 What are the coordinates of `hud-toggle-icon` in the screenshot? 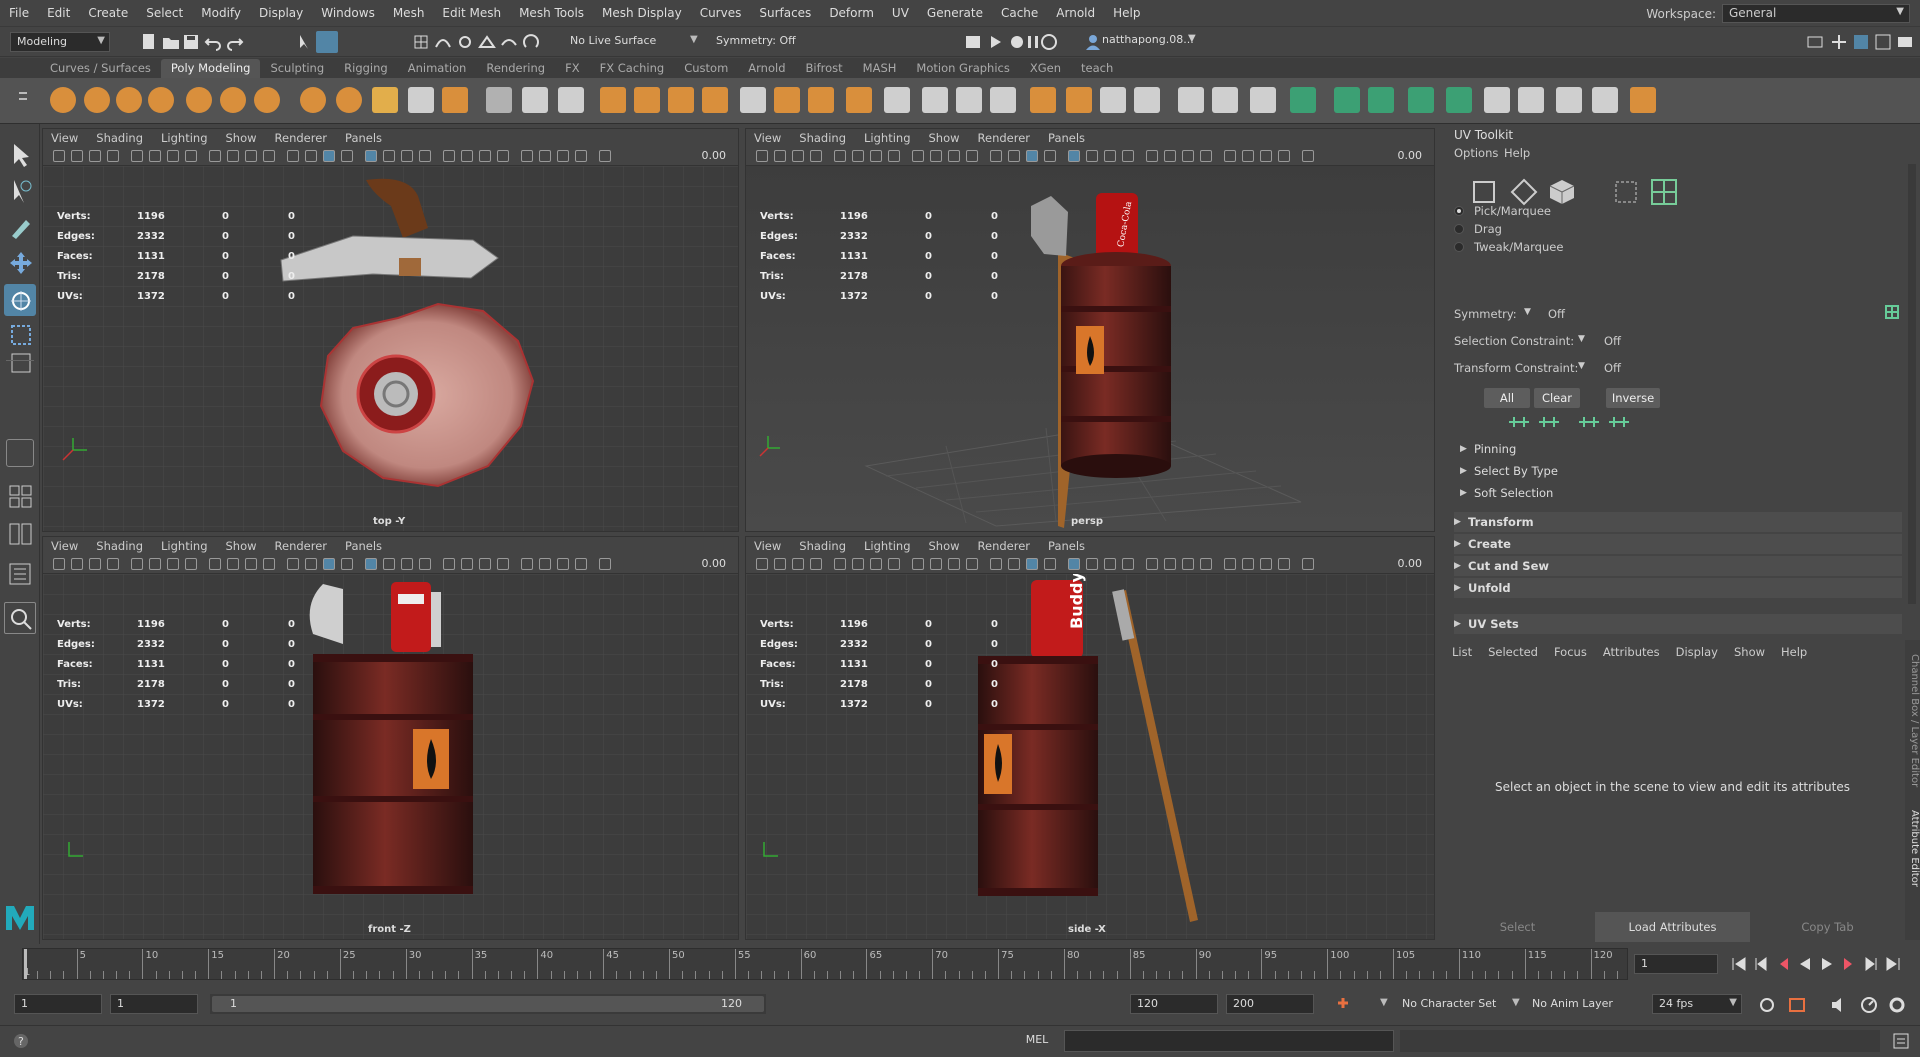 It's located at (1839, 42).